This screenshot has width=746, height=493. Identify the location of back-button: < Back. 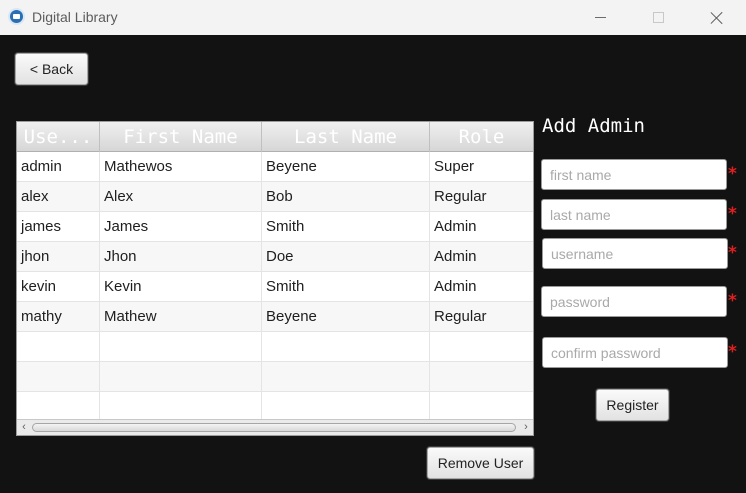
(51, 69).